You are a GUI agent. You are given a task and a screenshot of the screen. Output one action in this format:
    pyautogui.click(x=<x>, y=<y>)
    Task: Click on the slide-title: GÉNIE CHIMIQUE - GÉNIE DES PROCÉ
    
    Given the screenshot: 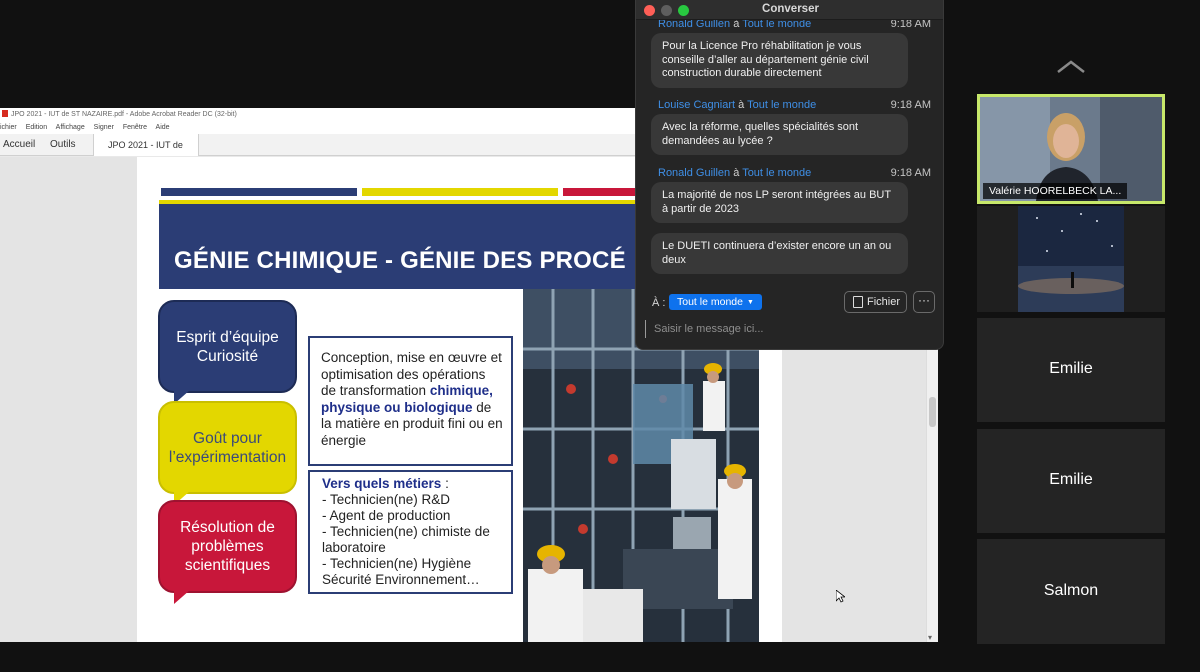 What is the action you would take?
    pyautogui.click(x=400, y=260)
    